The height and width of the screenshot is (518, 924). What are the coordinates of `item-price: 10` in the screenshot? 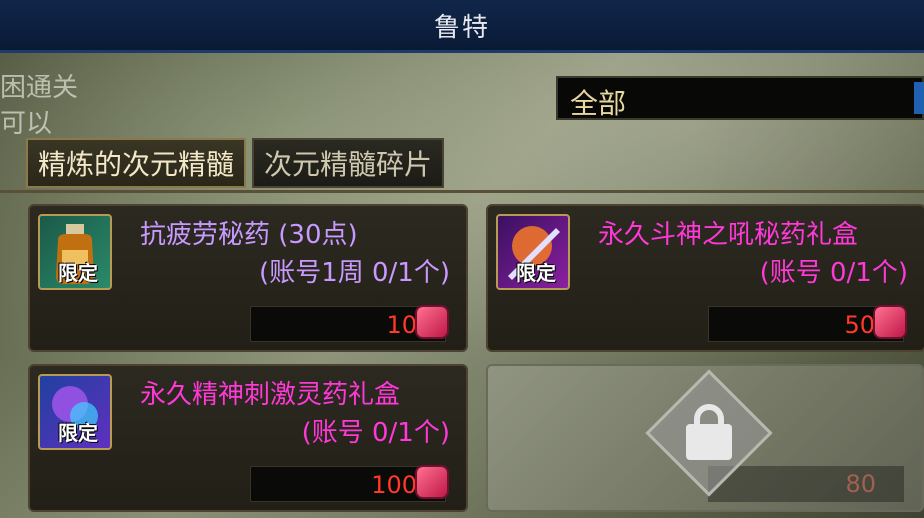 It's located at (401, 325).